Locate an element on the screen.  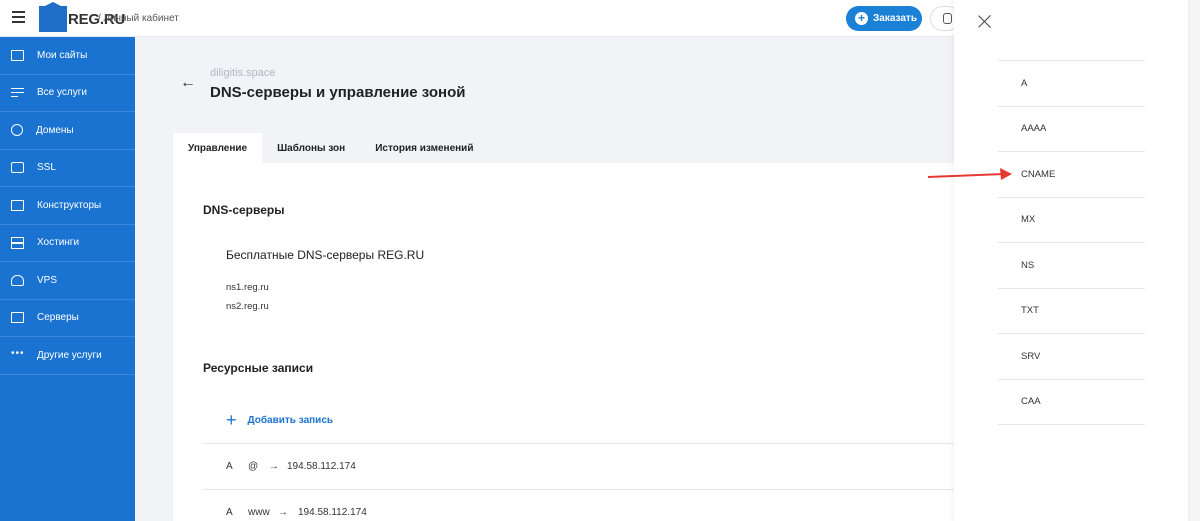
record-type-option-a: A is located at coordinates (1071, 83).